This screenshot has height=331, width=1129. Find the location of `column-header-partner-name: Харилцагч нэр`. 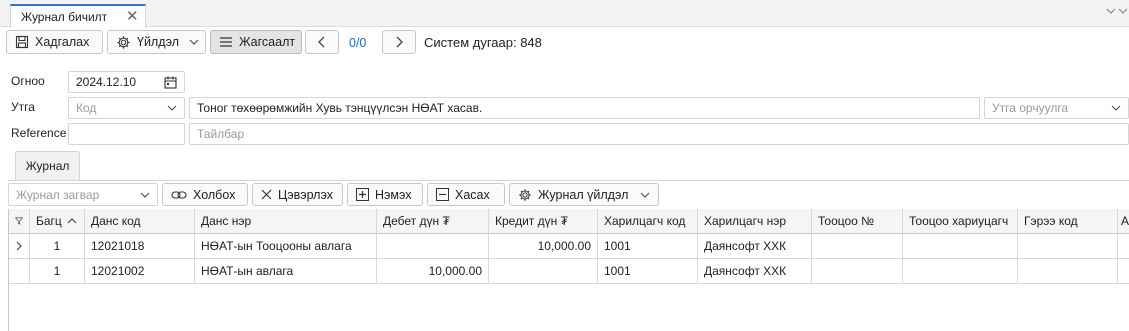

column-header-partner-name: Харилцагч нэр is located at coordinates (755, 221).